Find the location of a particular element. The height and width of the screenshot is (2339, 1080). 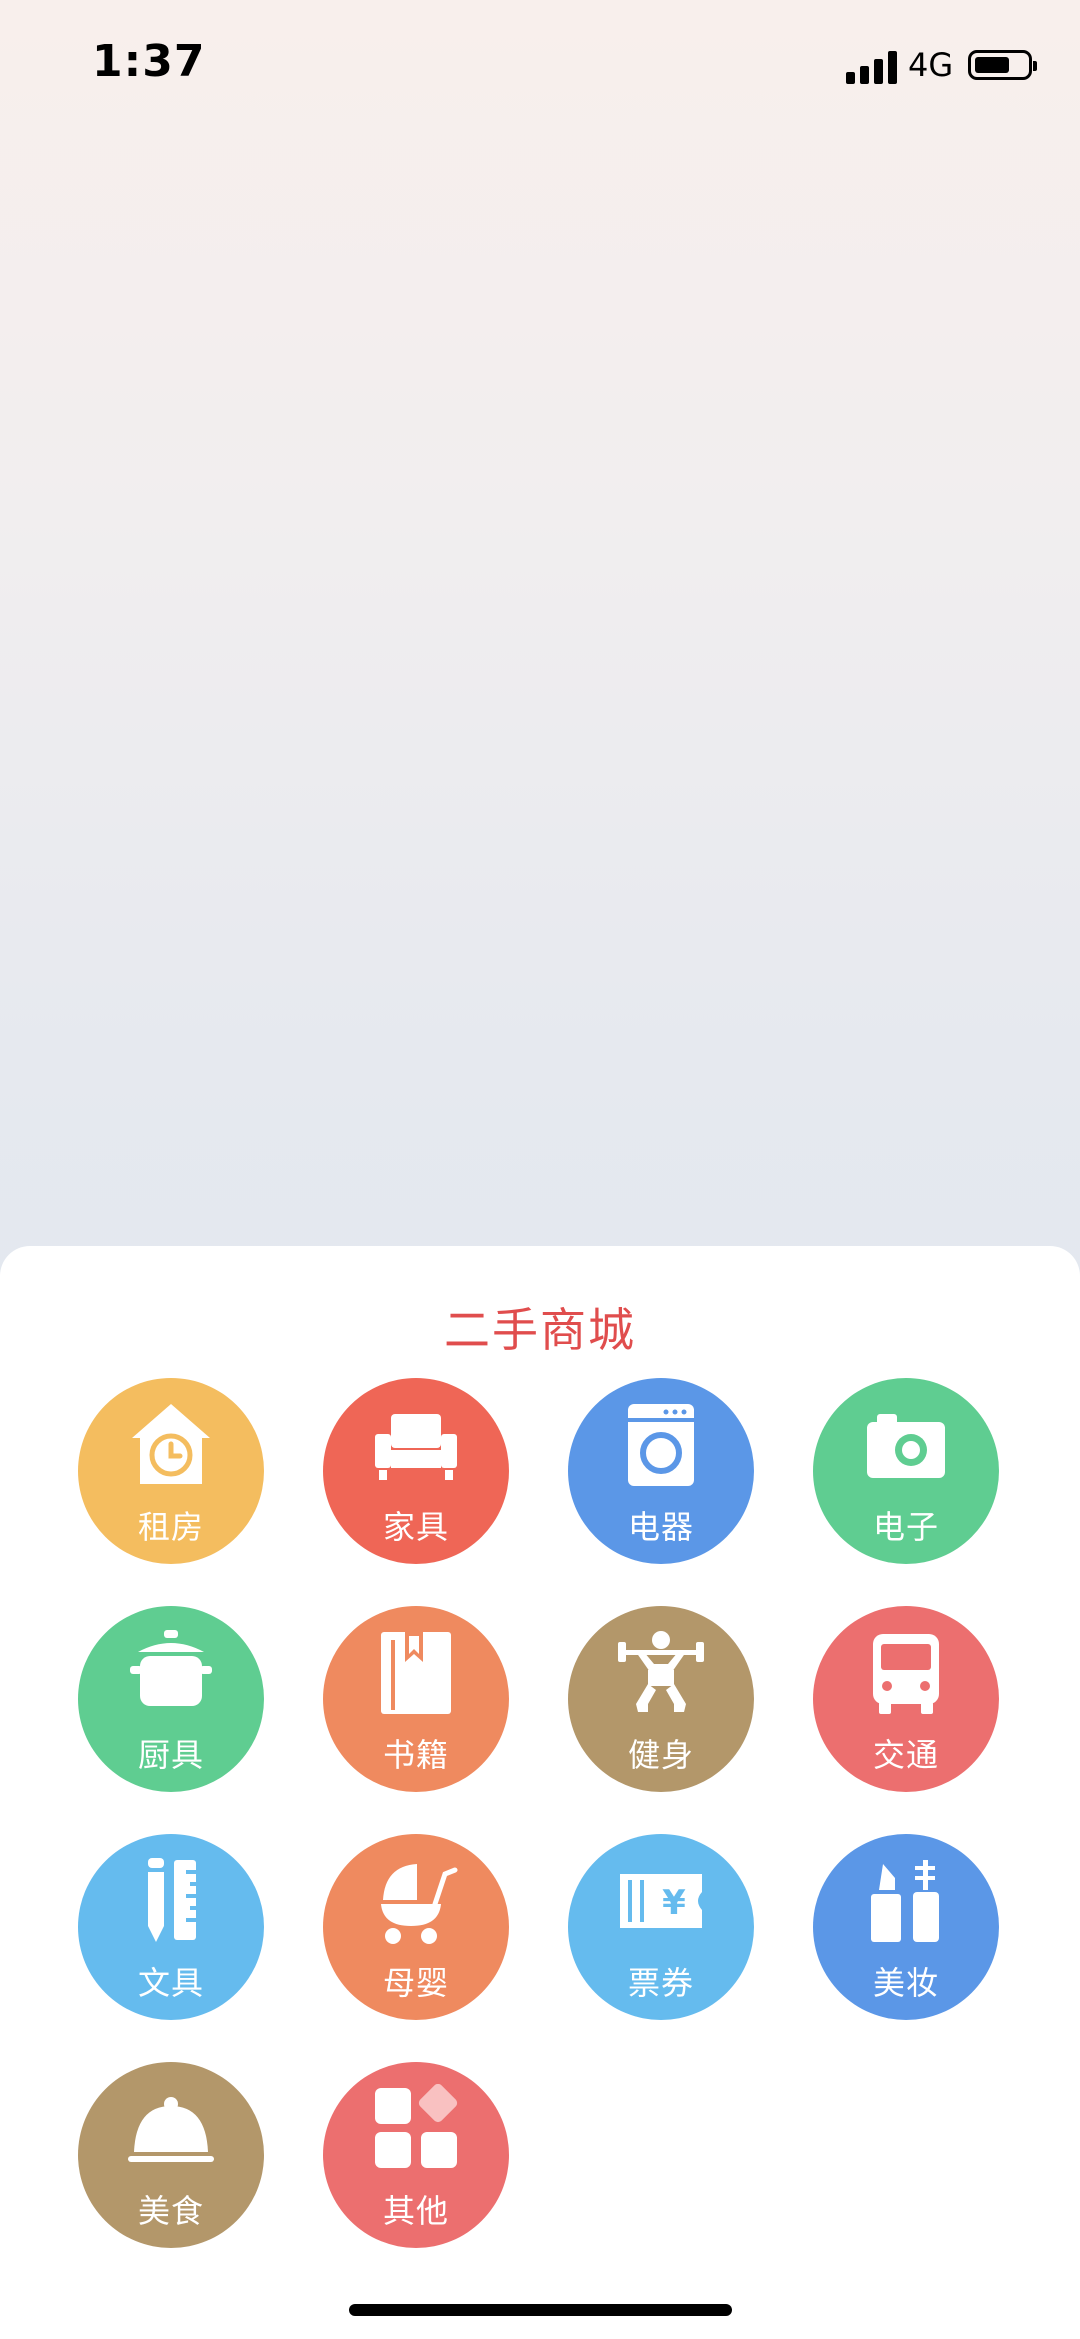

category-mother-baby: 母婴 is located at coordinates (416, 1927).